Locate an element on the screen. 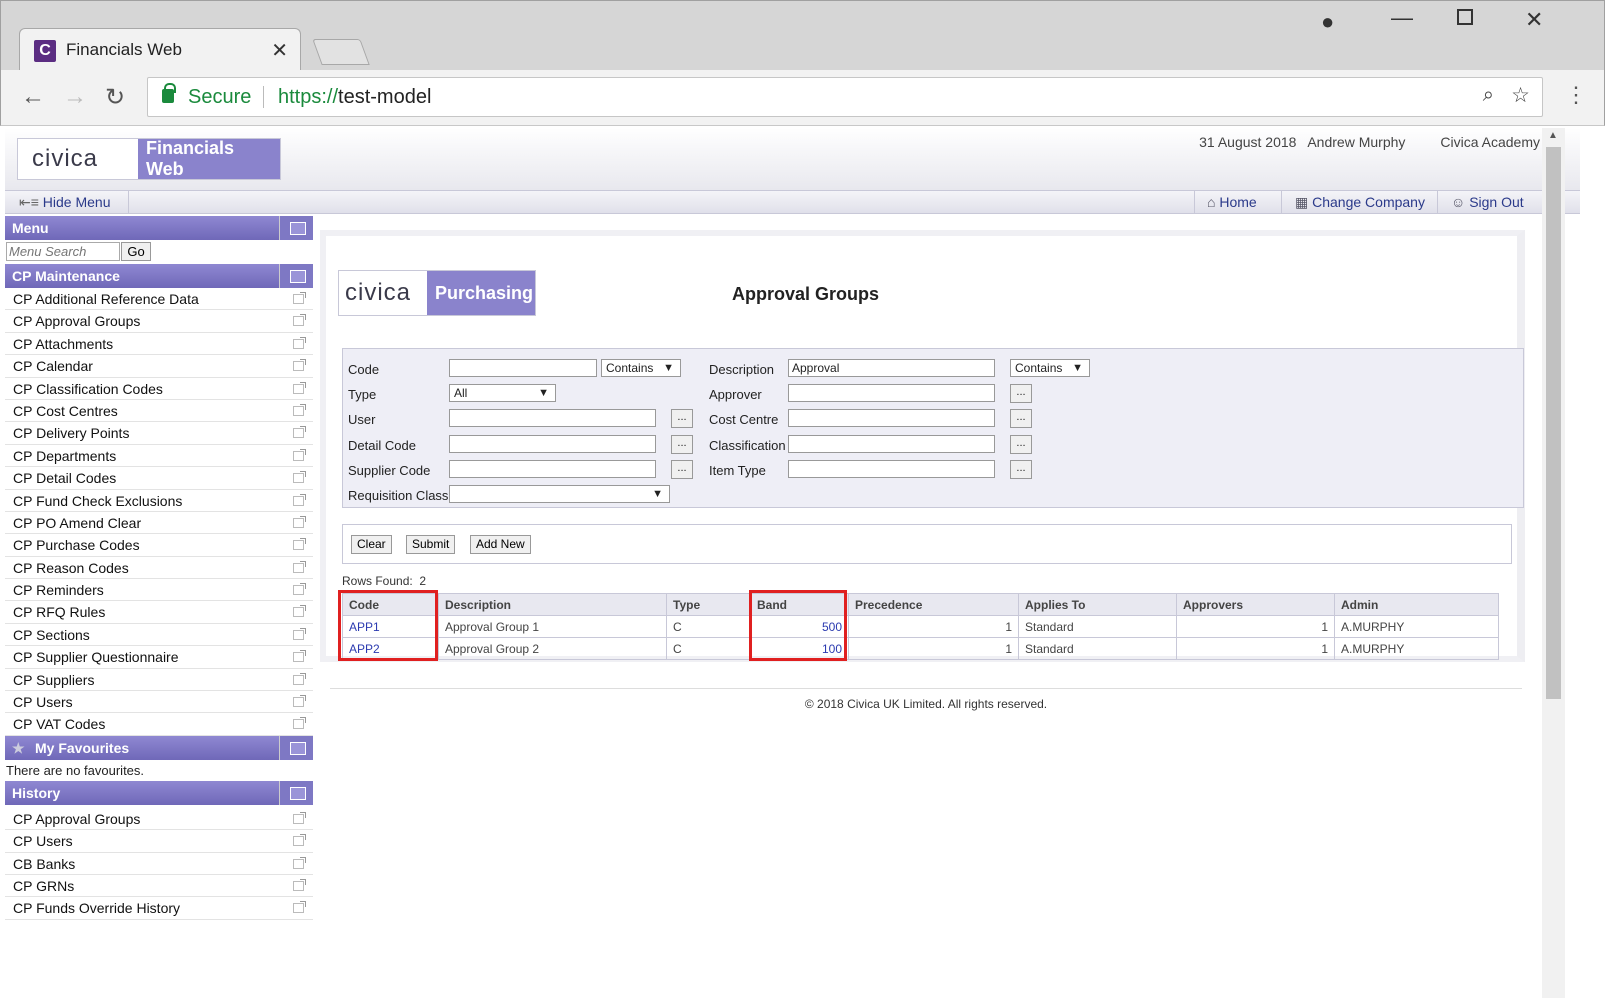 Image resolution: width=1605 pixels, height=998 pixels. sidebar-item: CP PO Amend Clear is located at coordinates (159, 523).